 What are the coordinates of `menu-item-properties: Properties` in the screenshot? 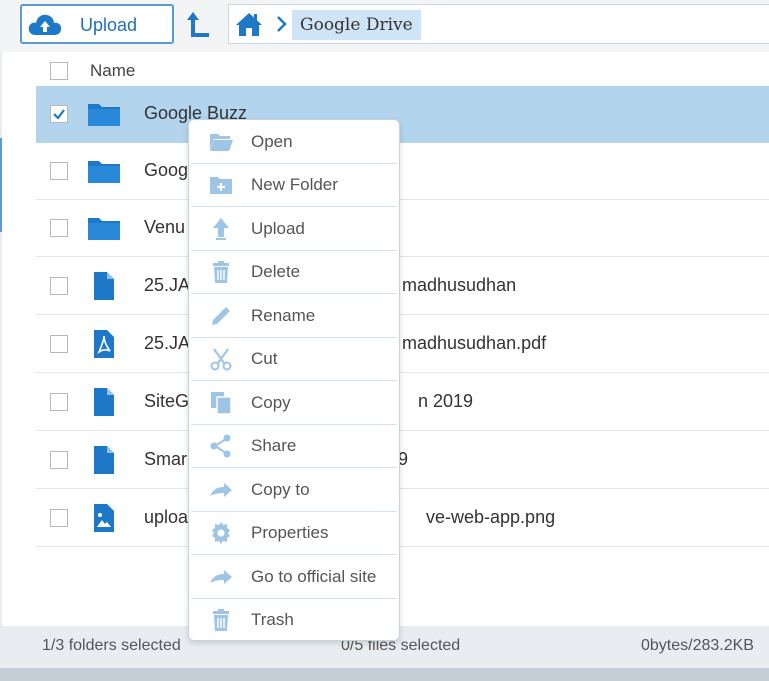 It's located at (294, 533).